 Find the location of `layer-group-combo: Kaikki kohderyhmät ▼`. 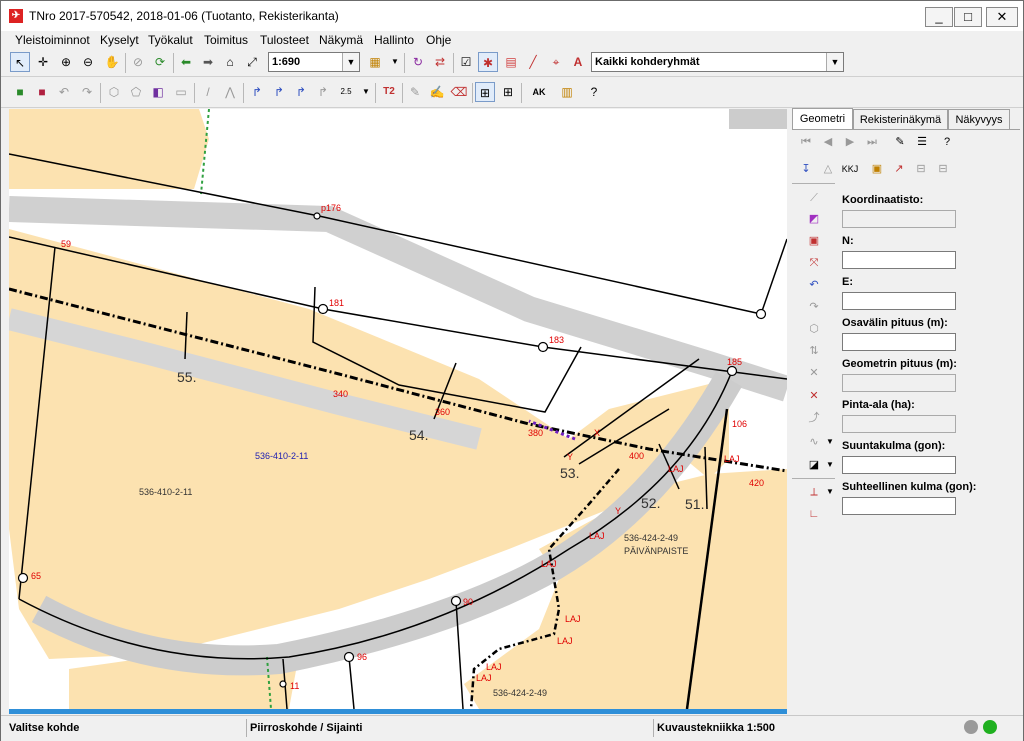

layer-group-combo: Kaikki kohderyhmät ▼ is located at coordinates (717, 62).